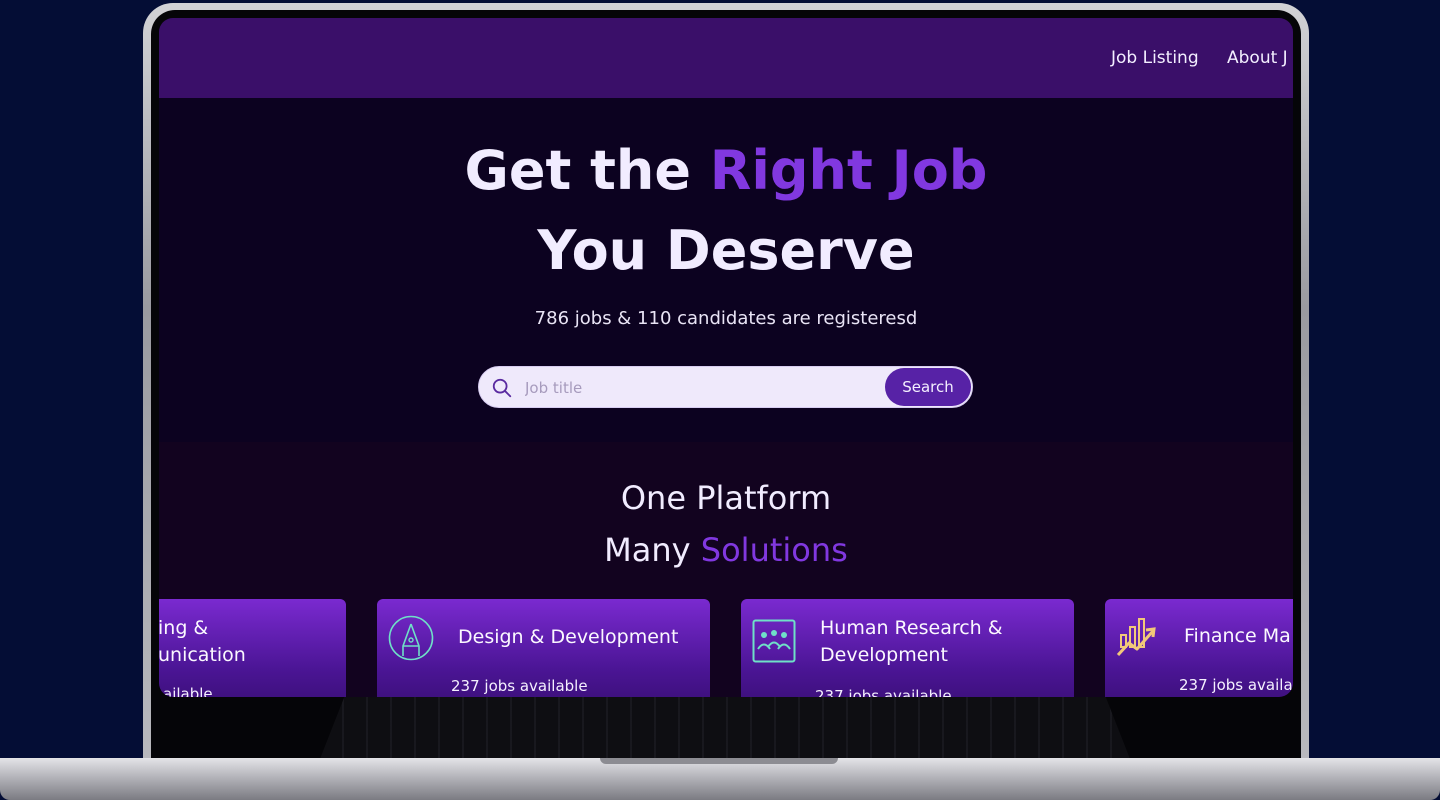  What do you see at coordinates (188, 691) in the screenshot?
I see `card-job-count: ailable` at bounding box center [188, 691].